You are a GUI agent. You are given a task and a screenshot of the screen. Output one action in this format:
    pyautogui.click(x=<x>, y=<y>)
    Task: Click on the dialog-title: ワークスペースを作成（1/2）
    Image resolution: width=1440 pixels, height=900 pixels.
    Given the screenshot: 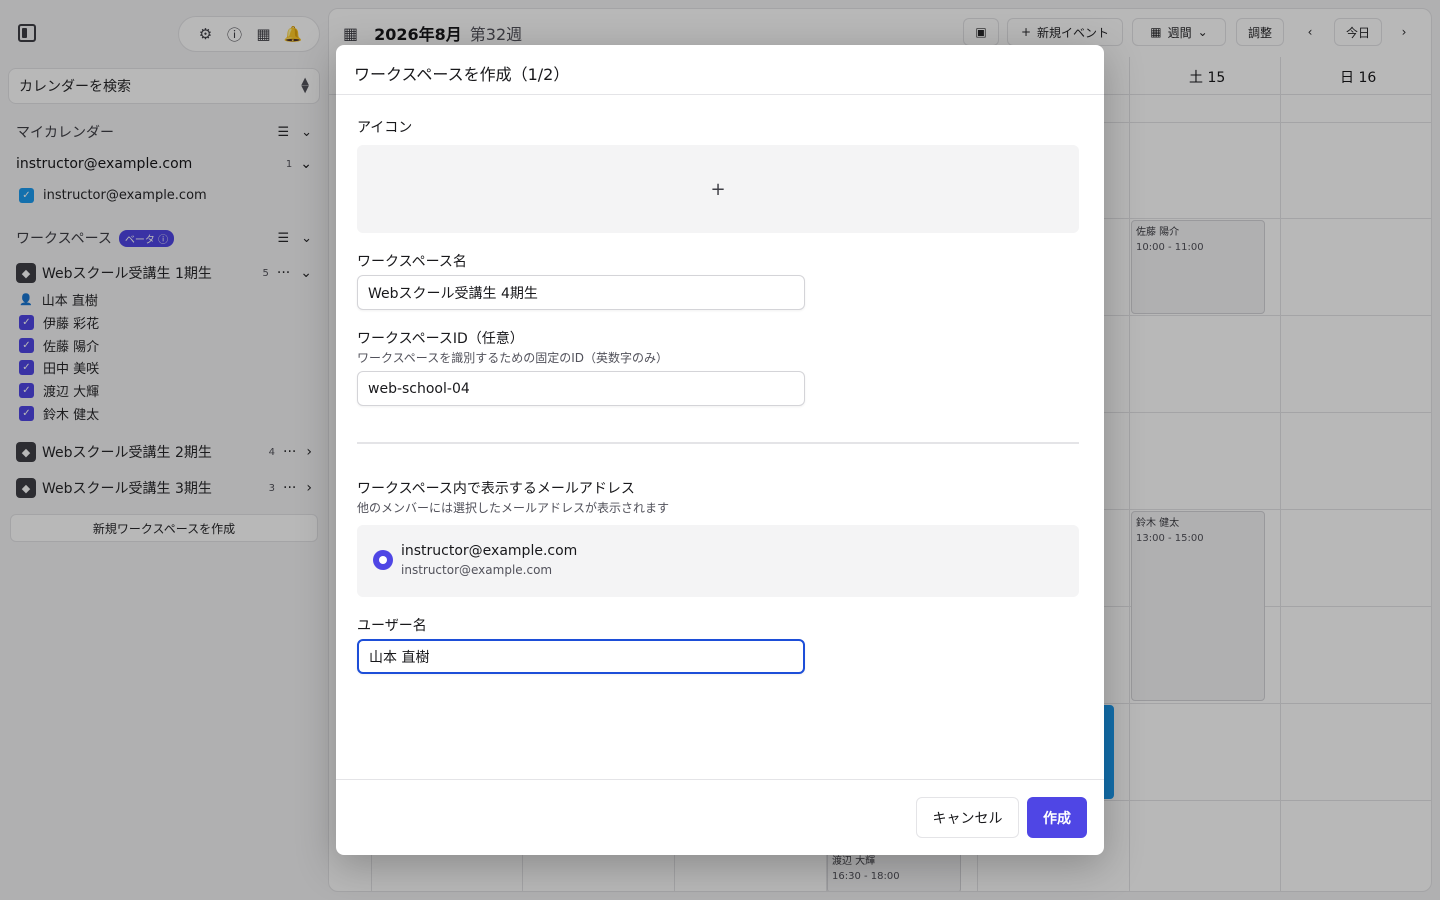 What is the action you would take?
    pyautogui.click(x=462, y=74)
    